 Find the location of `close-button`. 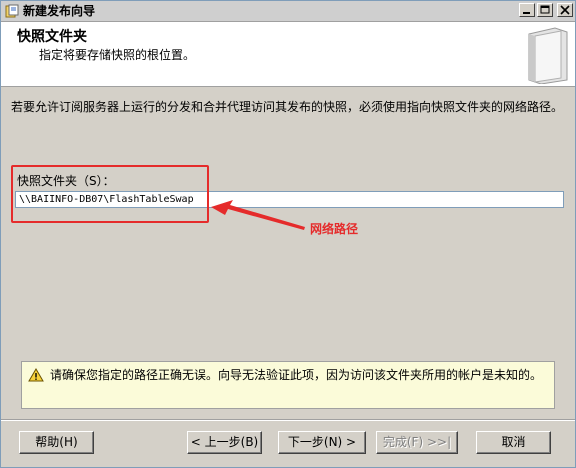

close-button is located at coordinates (565, 10).